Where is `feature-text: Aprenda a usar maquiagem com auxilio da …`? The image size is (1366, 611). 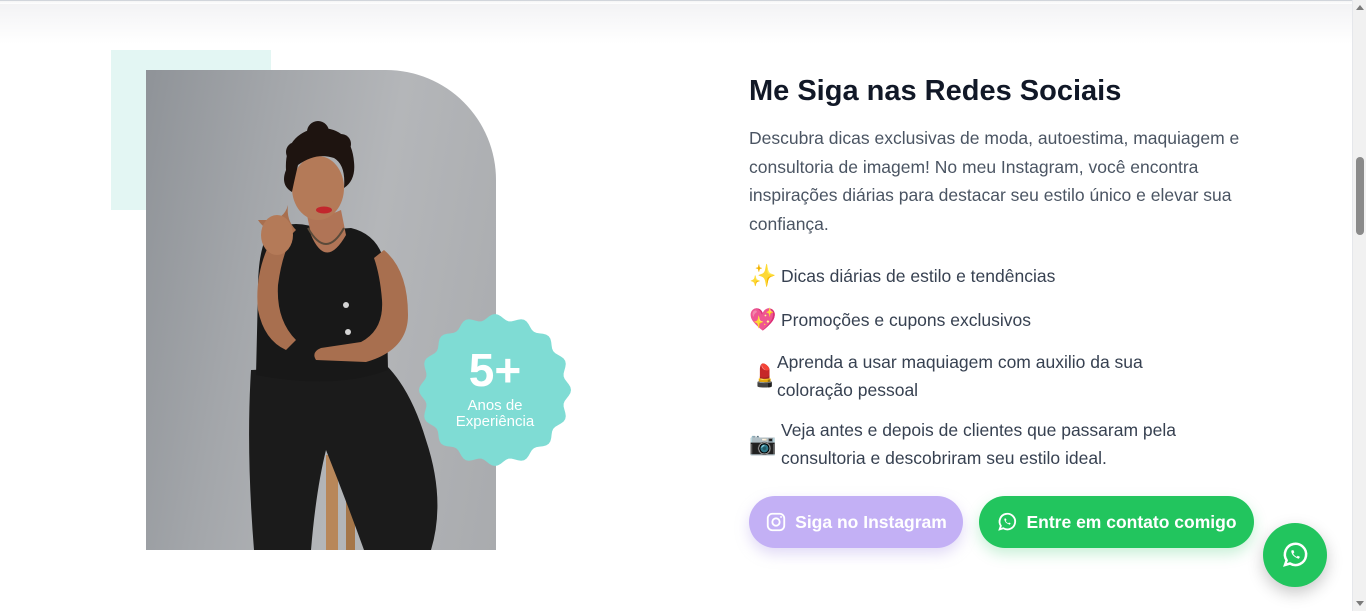
feature-text: Aprenda a usar maquiagem com auxilio da … is located at coordinates (960, 376).